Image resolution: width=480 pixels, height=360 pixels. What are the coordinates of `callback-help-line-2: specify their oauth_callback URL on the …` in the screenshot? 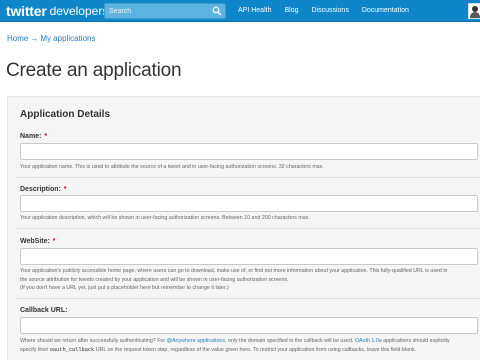 It's located at (250, 350).